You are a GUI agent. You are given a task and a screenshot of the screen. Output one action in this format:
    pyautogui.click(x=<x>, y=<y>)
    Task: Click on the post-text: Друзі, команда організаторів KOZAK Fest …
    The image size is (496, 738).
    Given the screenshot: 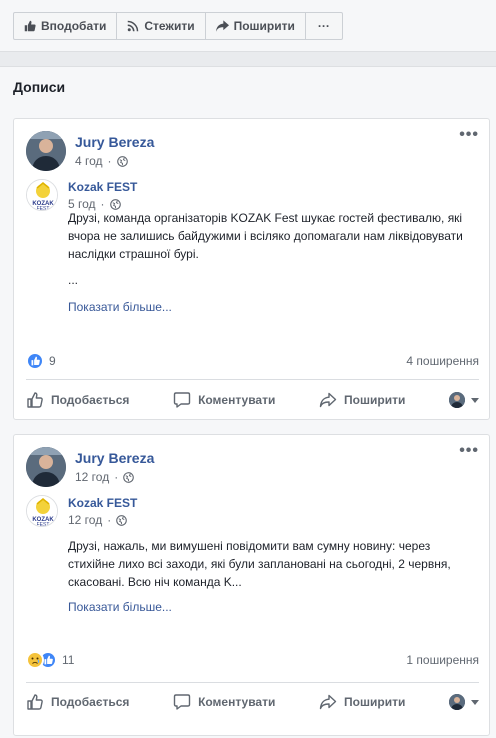 What is the action you would take?
    pyautogui.click(x=265, y=236)
    